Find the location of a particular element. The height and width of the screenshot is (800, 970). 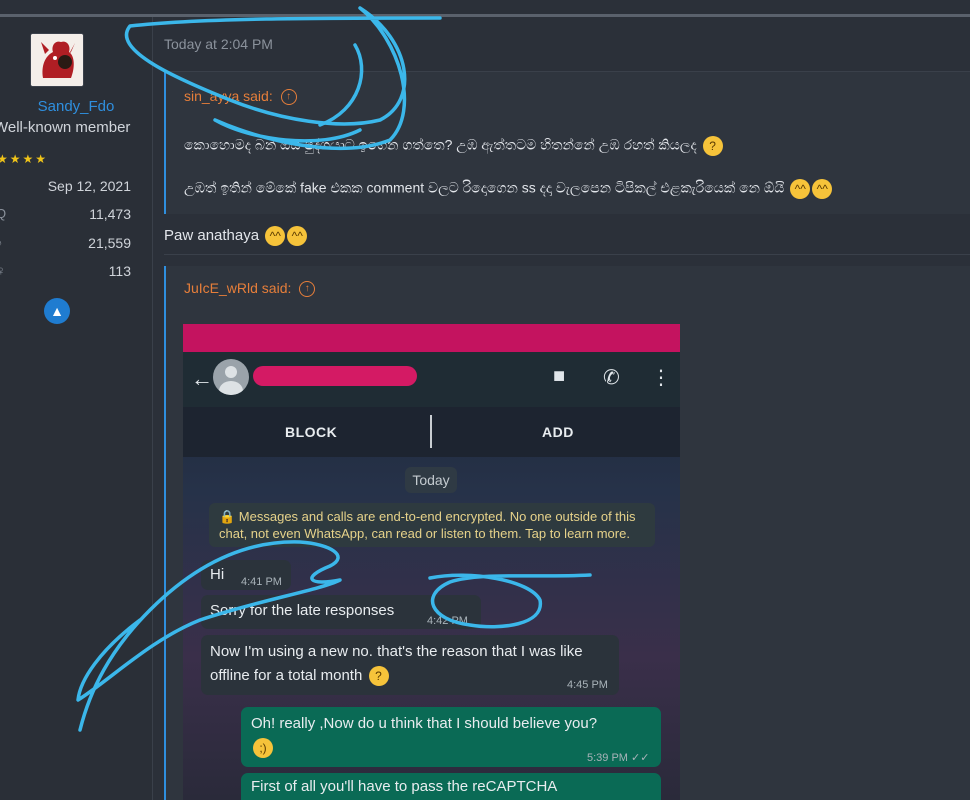

quote-author-label: JuIcE_wRld said: is located at coordinates (238, 288).